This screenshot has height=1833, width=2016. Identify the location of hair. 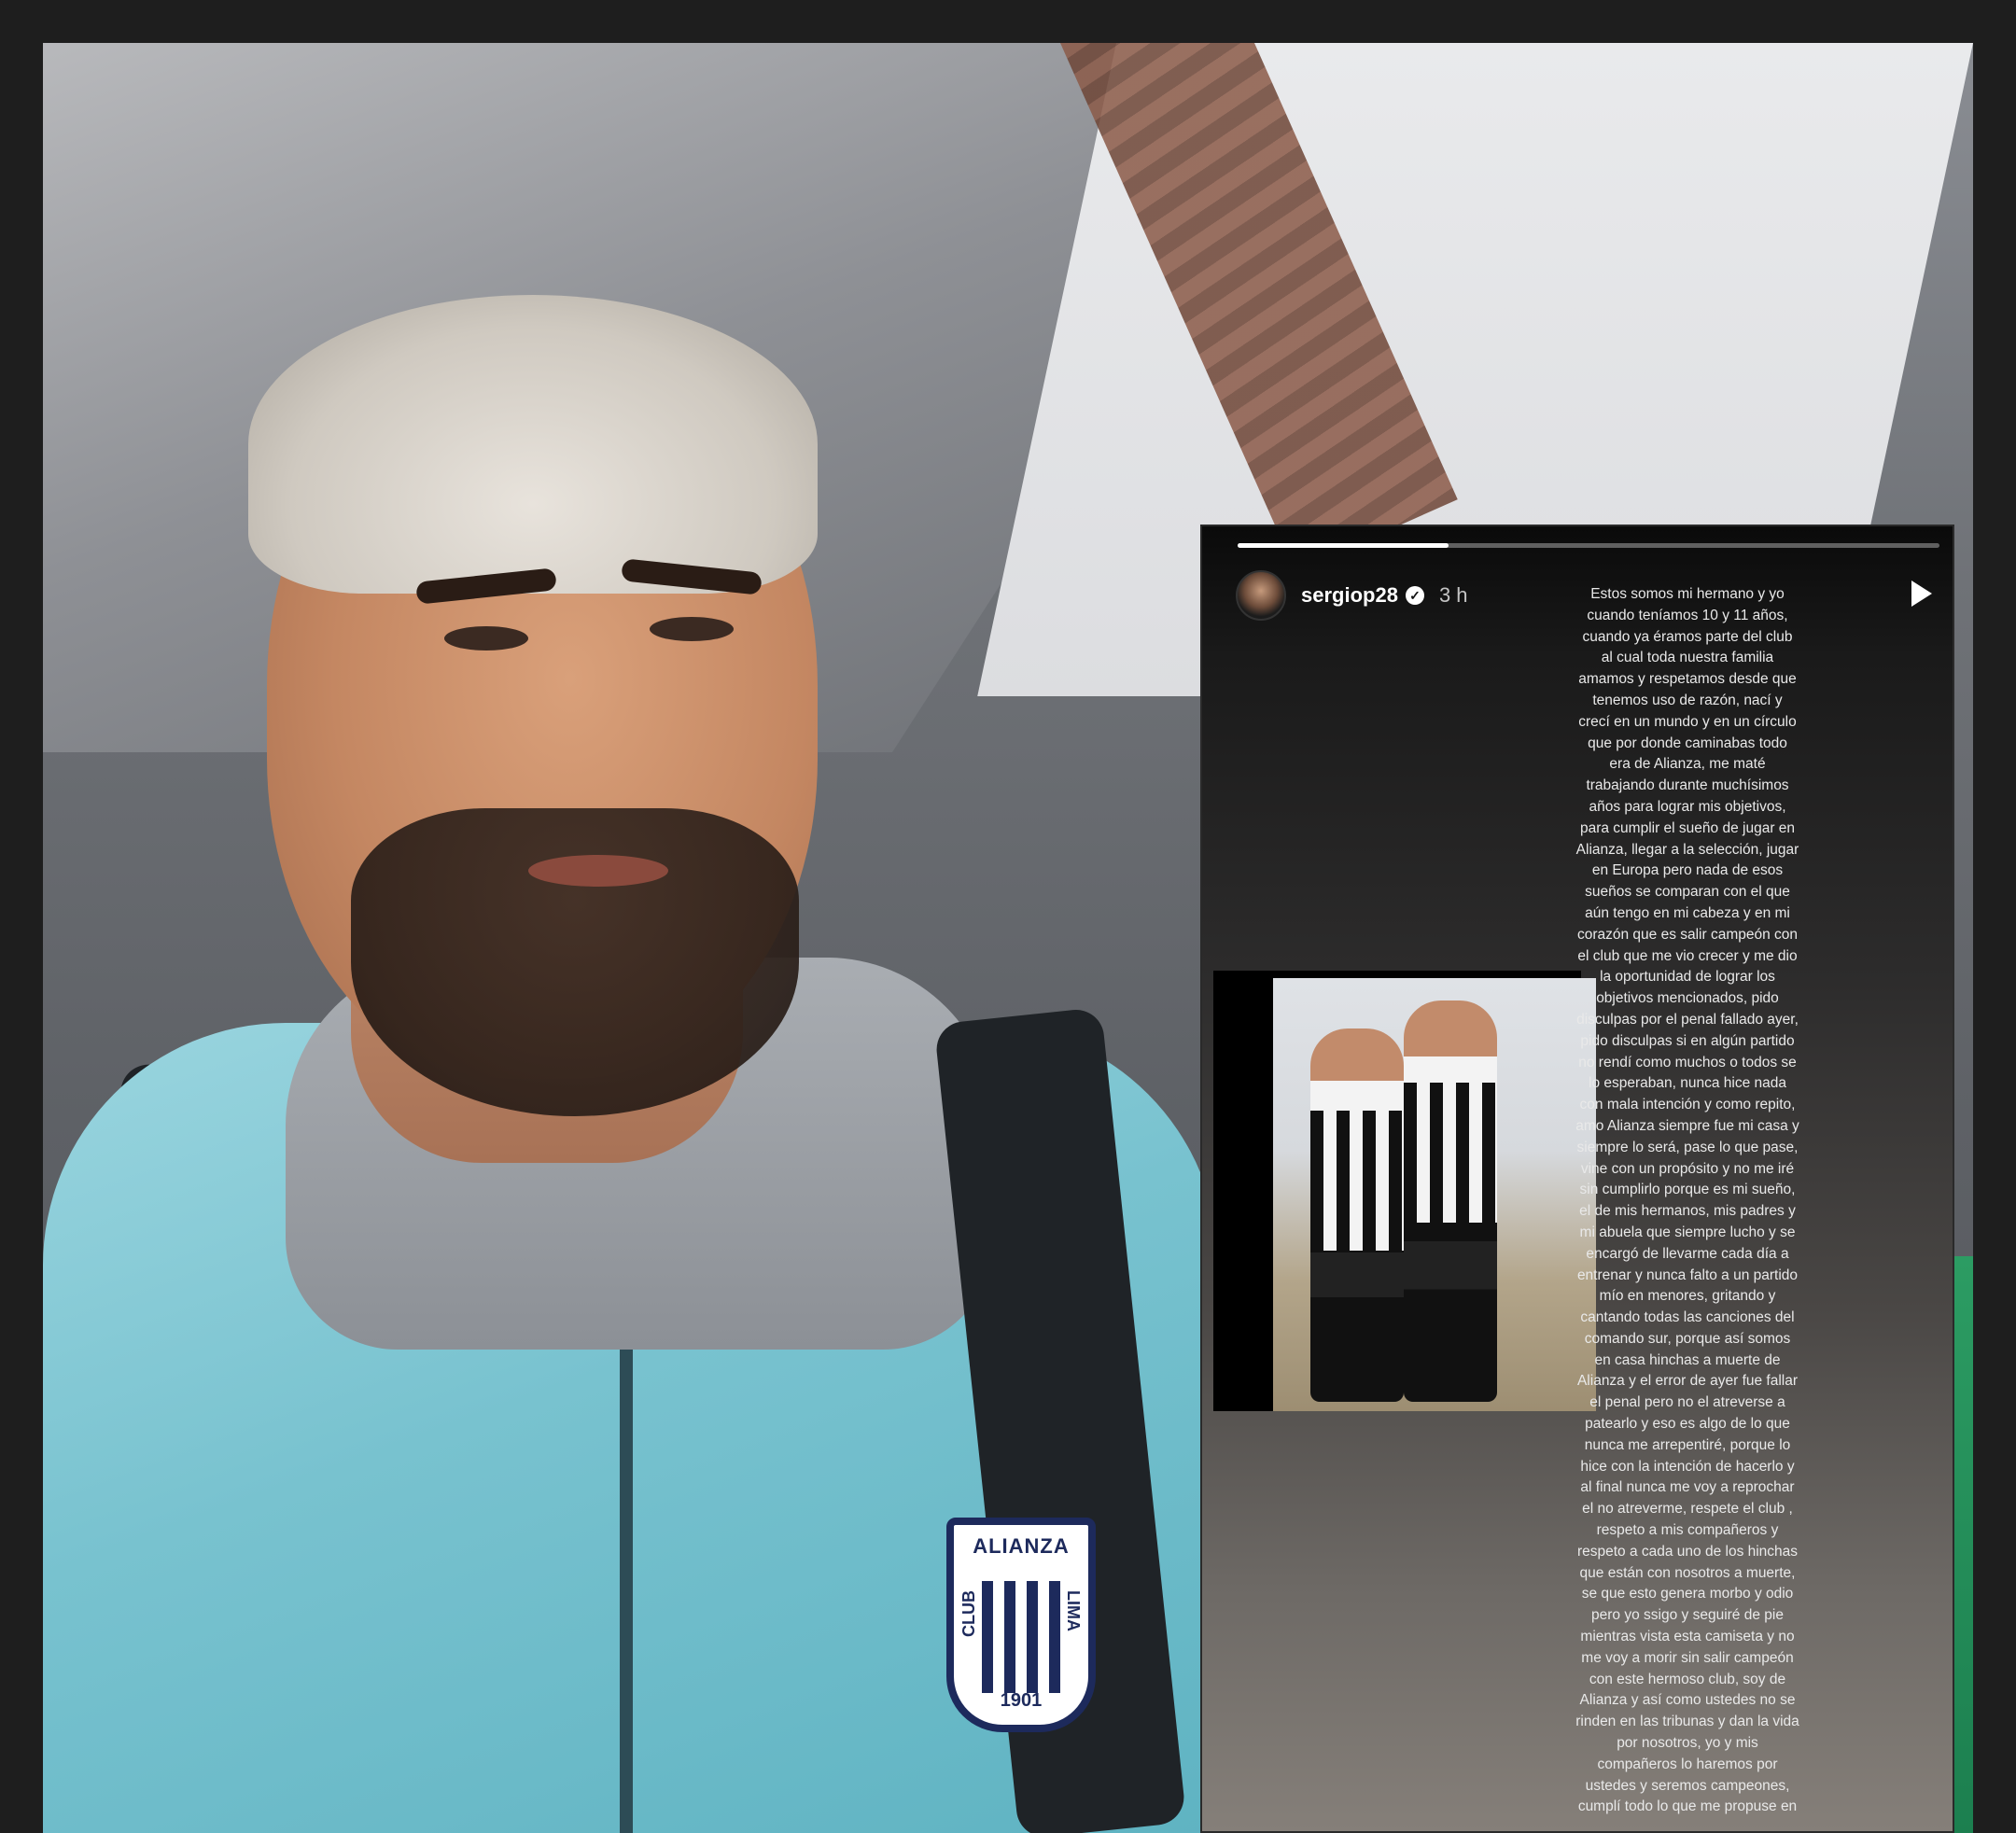
(533, 444).